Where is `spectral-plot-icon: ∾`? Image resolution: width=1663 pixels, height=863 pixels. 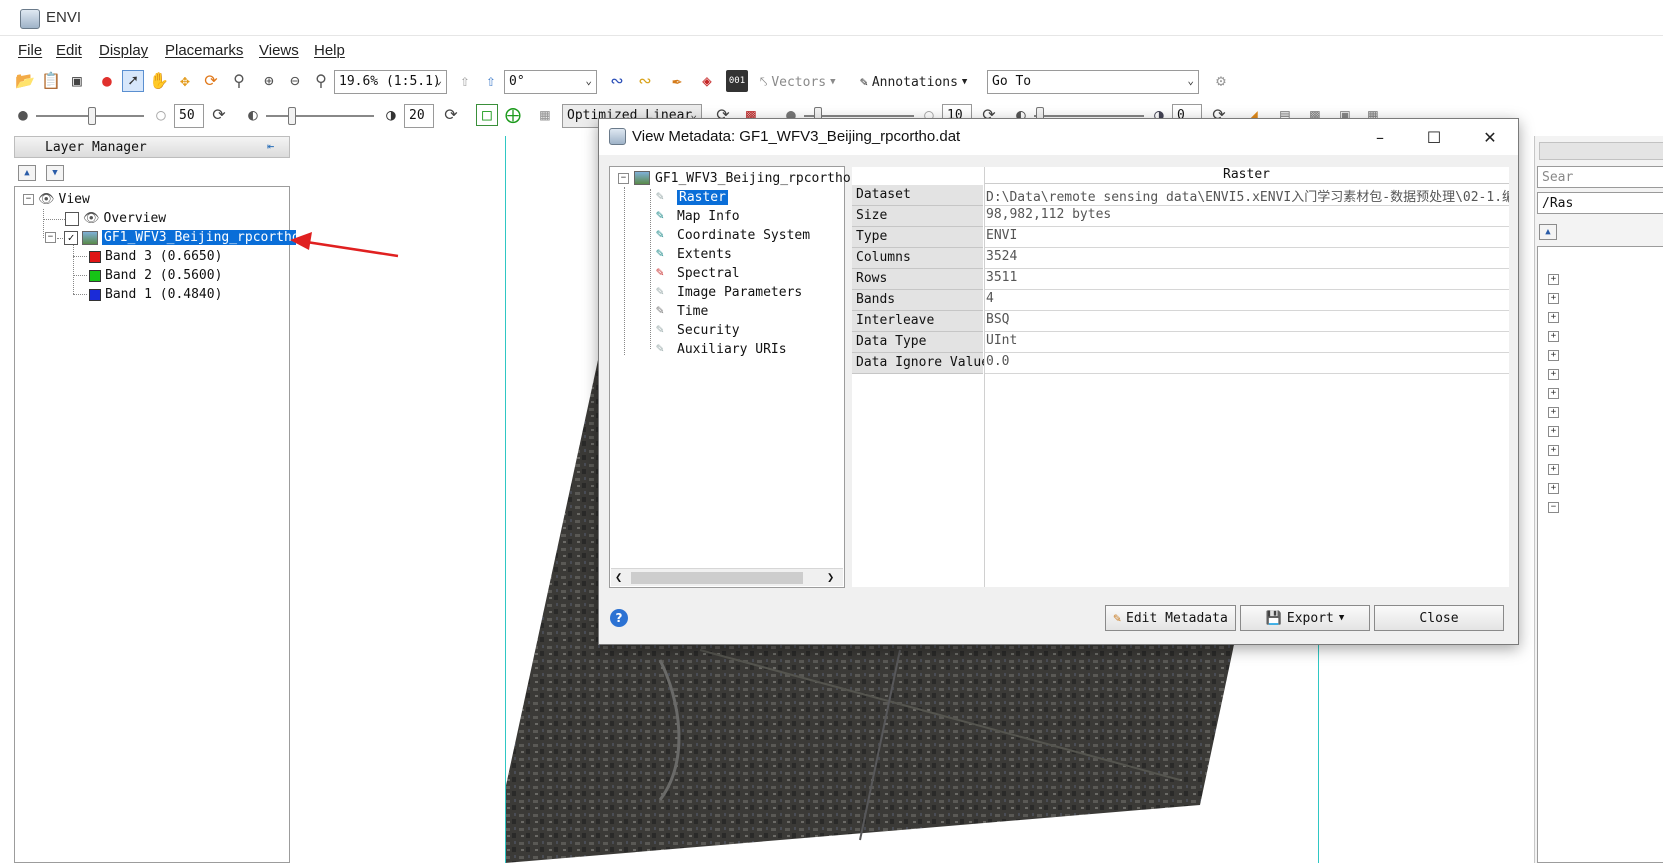
spectral-plot-icon: ∾ is located at coordinates (645, 81).